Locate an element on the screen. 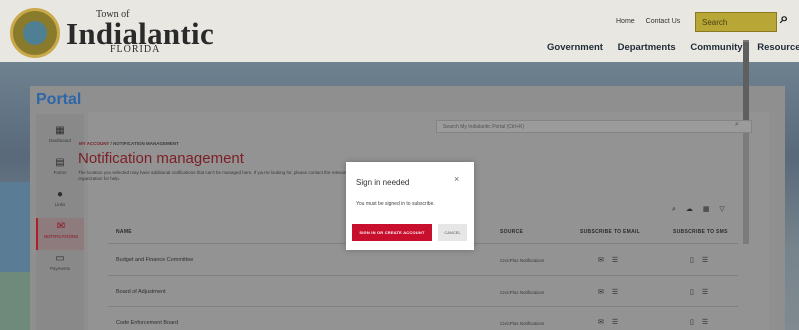  dashboard-icon: ▦ is located at coordinates (60, 130).